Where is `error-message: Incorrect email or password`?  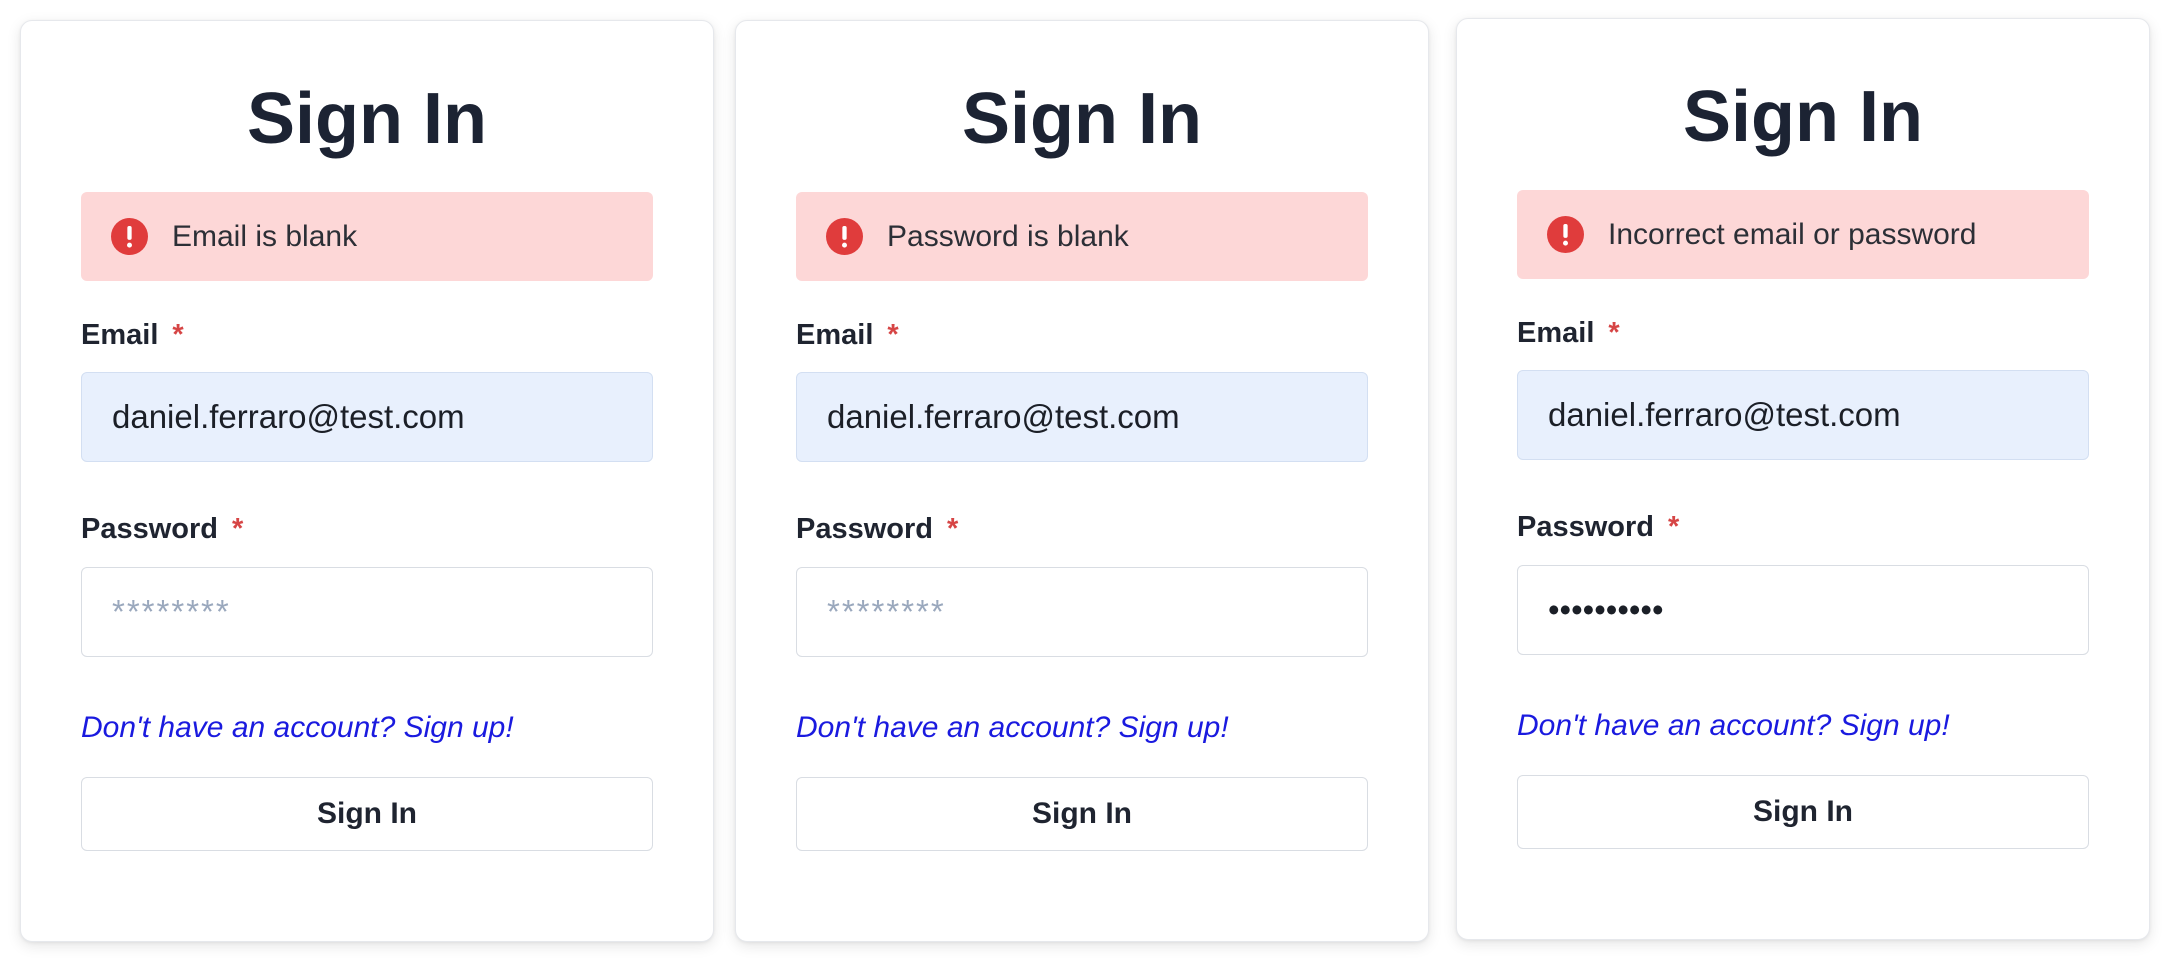
error-message: Incorrect email or password is located at coordinates (1792, 234).